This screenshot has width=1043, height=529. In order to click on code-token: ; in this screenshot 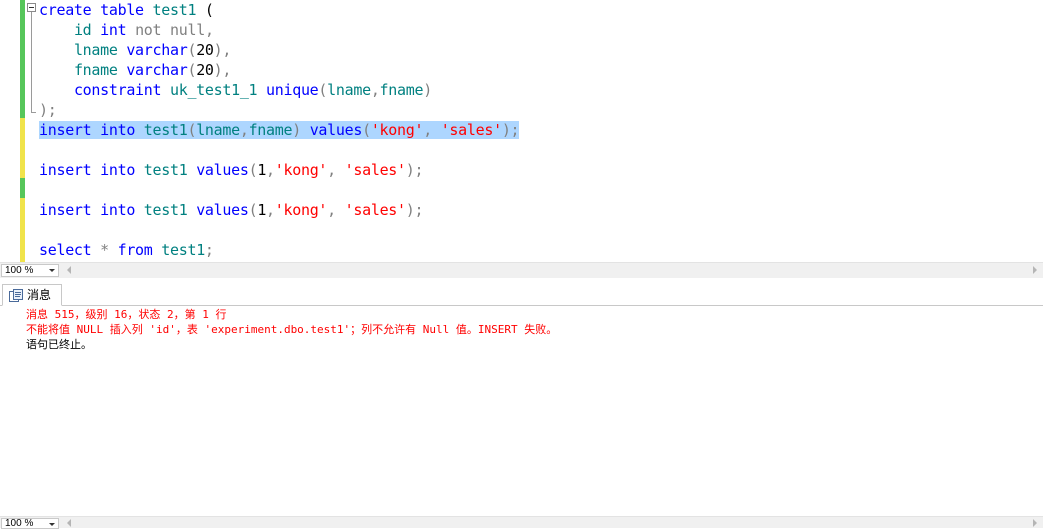, I will do `click(209, 250)`.